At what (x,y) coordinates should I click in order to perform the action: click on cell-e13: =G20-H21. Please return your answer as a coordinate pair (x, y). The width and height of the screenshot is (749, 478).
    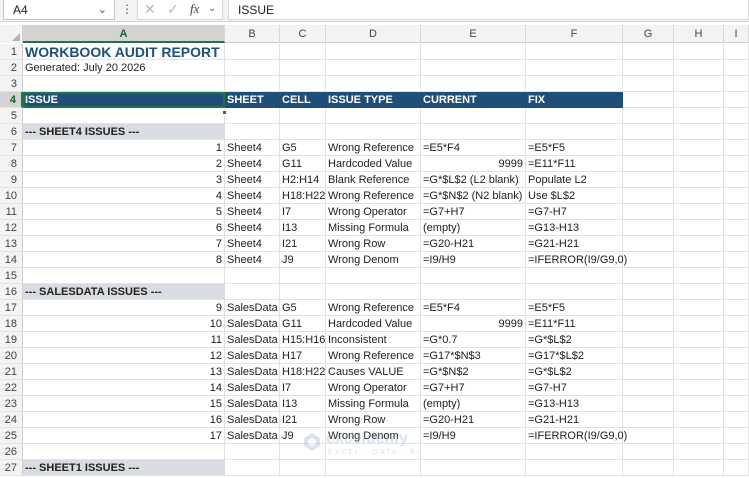
    Looking at the image, I should click on (473, 244).